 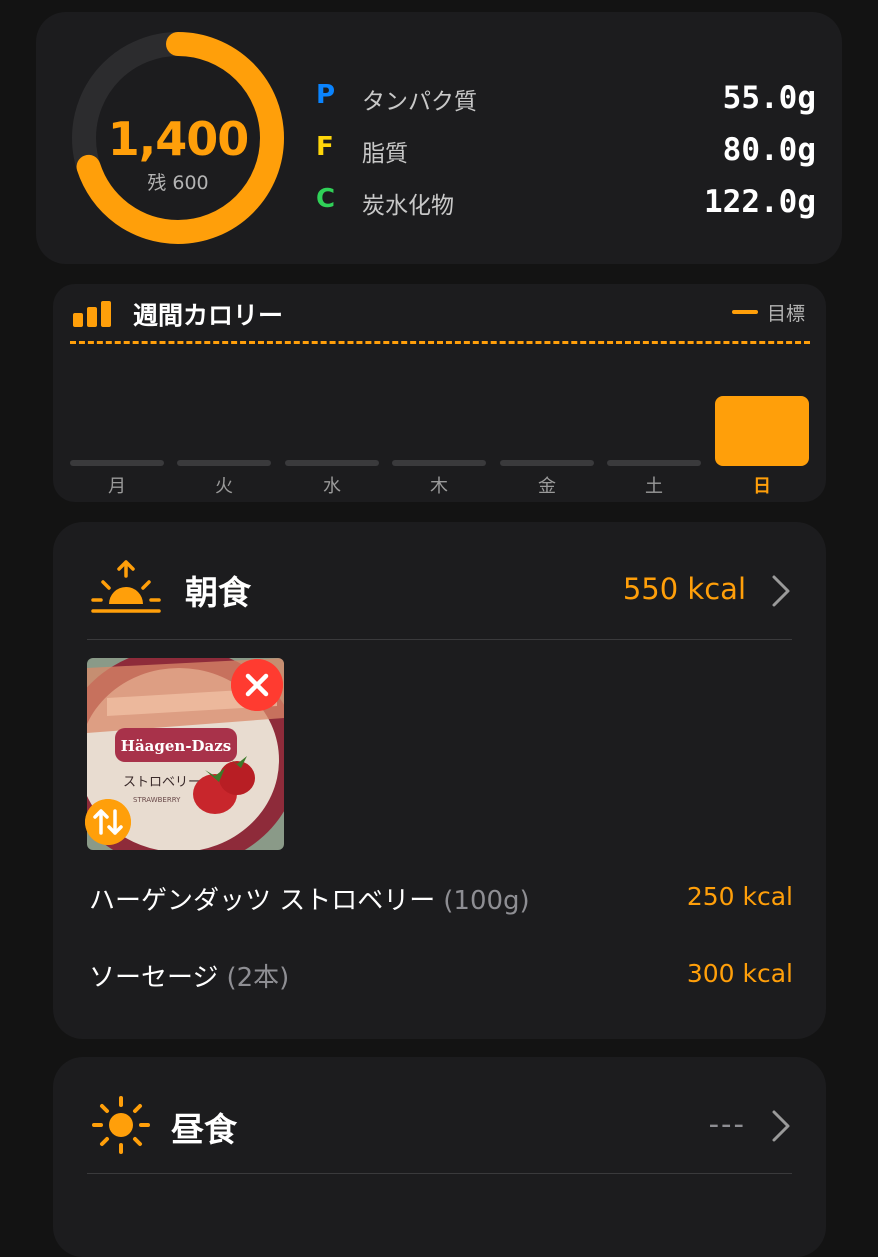 I want to click on meal-title: 昼食, so click(x=204, y=1129).